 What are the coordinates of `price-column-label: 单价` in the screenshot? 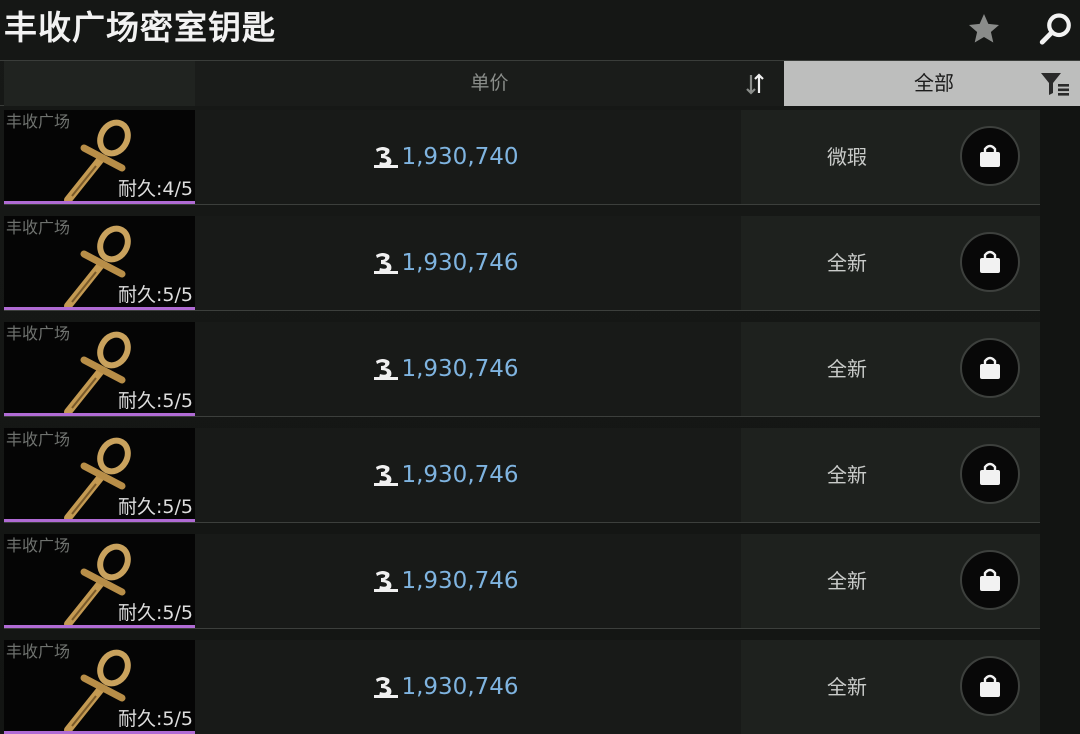 It's located at (489, 83).